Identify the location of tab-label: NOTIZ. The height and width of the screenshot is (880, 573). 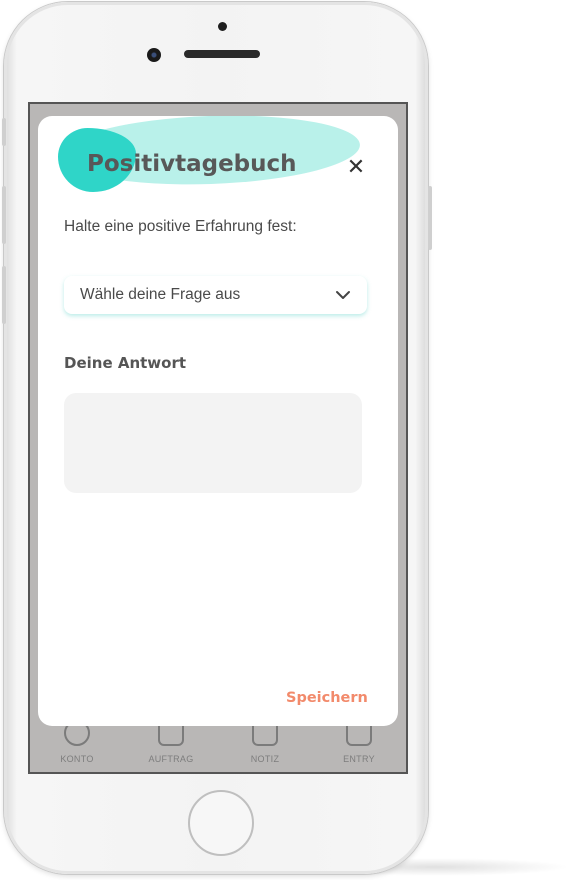
(265, 759).